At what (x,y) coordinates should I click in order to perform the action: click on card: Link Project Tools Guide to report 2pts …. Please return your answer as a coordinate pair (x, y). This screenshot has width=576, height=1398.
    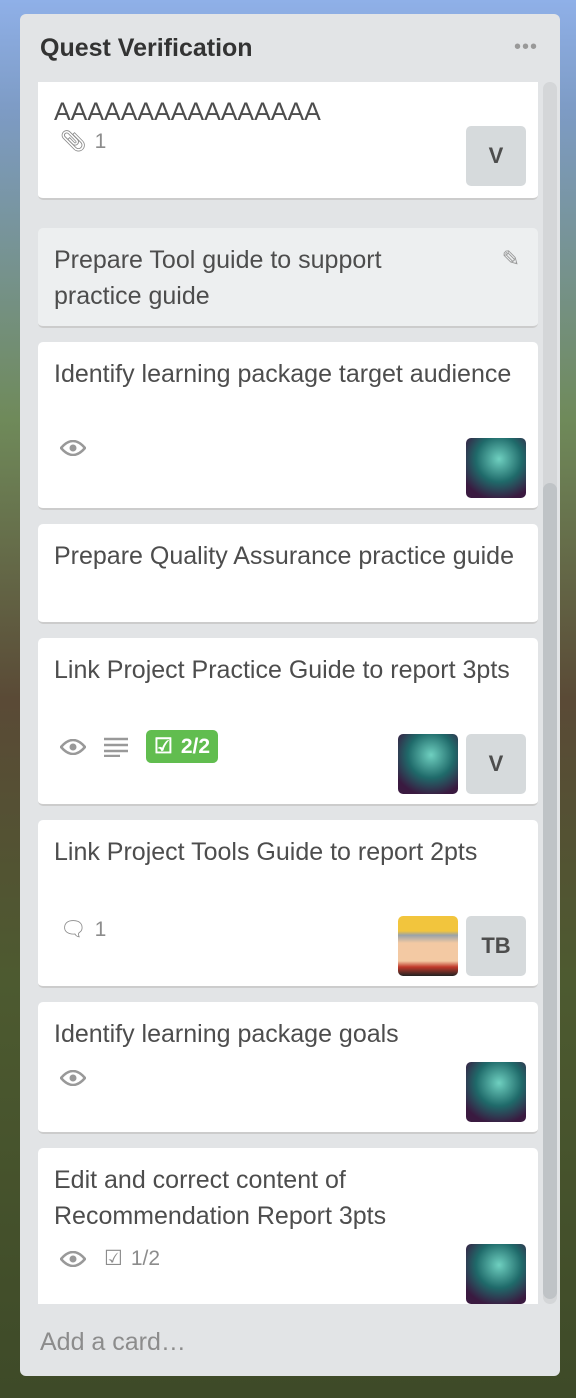
    Looking at the image, I should click on (288, 904).